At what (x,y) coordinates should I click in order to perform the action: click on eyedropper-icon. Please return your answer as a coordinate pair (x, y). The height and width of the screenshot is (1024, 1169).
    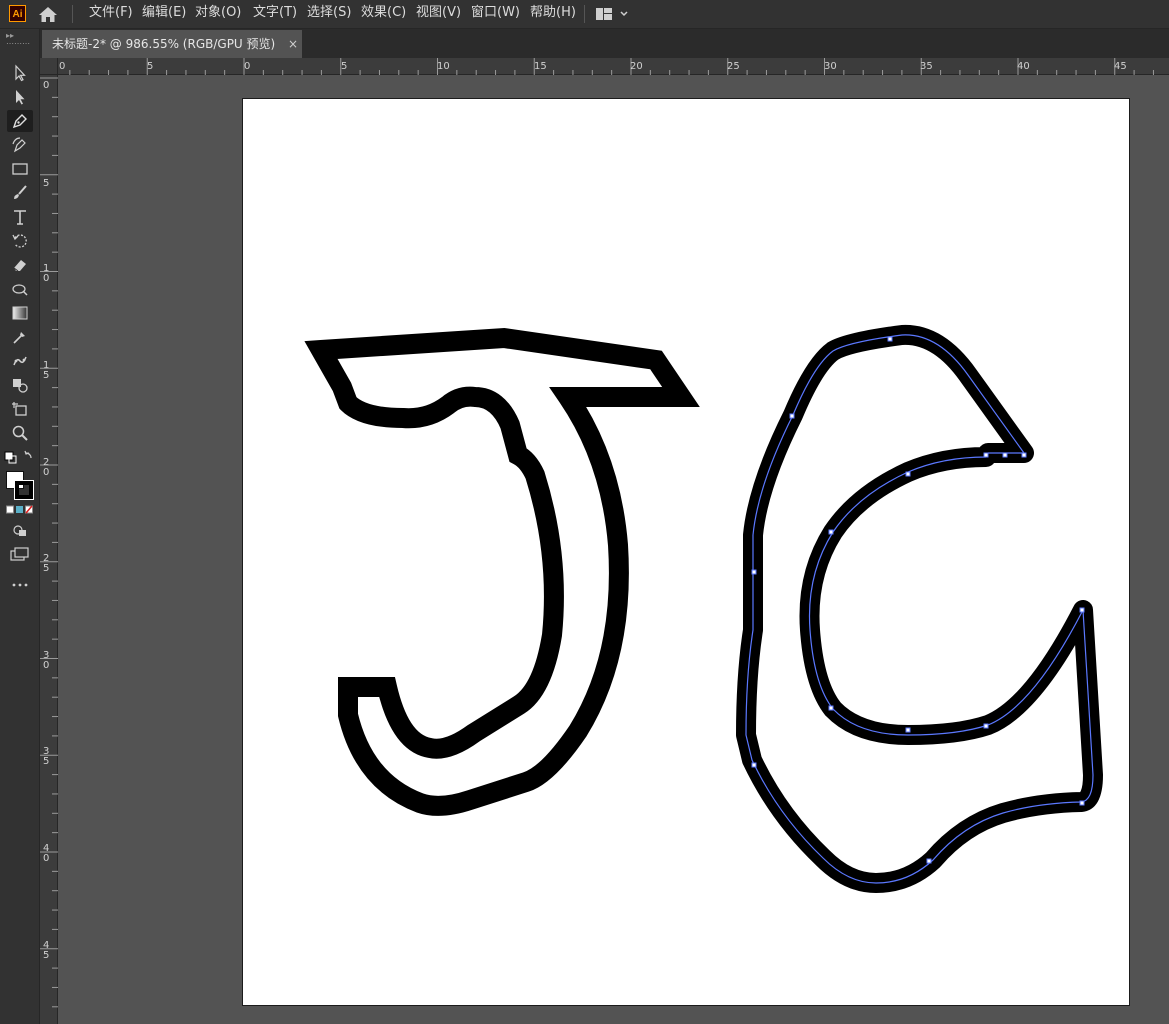
    Looking at the image, I should click on (19, 338).